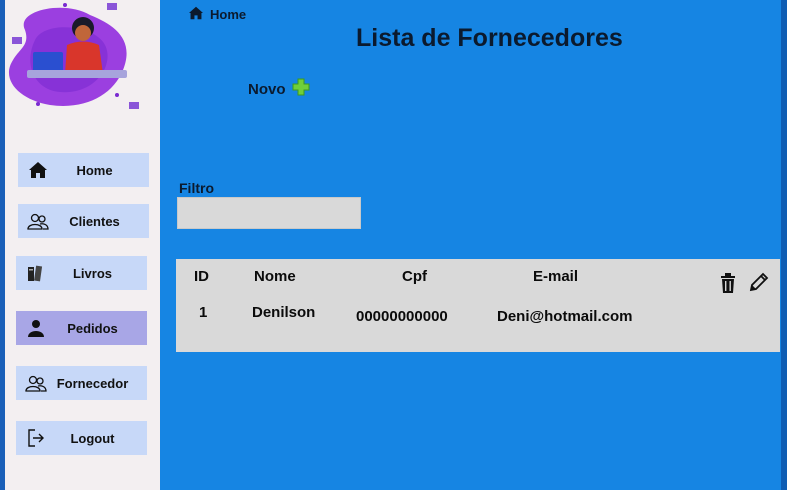  What do you see at coordinates (784, 245) in the screenshot?
I see `window-frame-right` at bounding box center [784, 245].